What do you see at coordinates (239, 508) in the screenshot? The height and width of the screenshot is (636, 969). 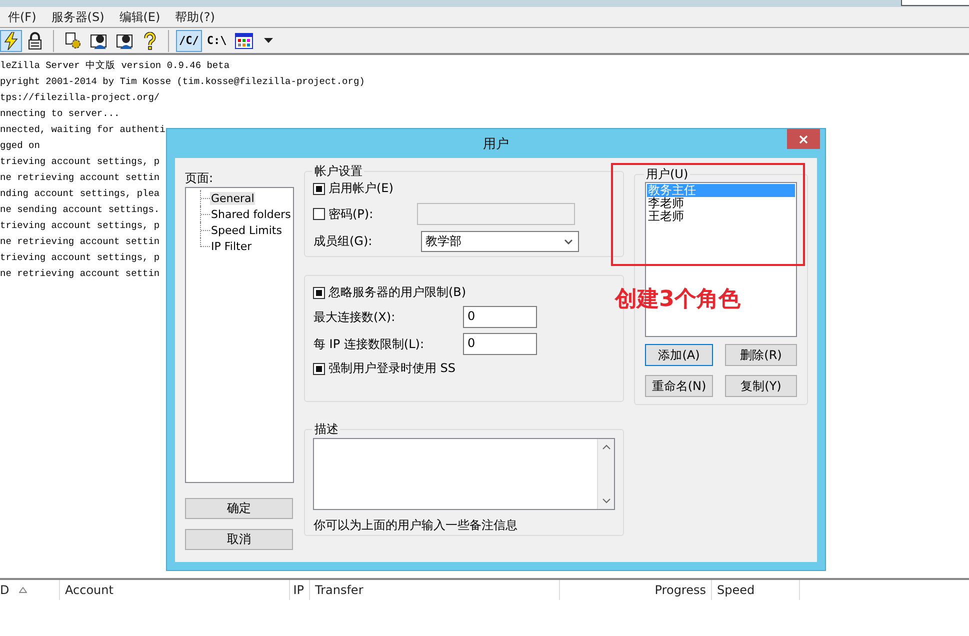 I see `ok-button: 确定` at bounding box center [239, 508].